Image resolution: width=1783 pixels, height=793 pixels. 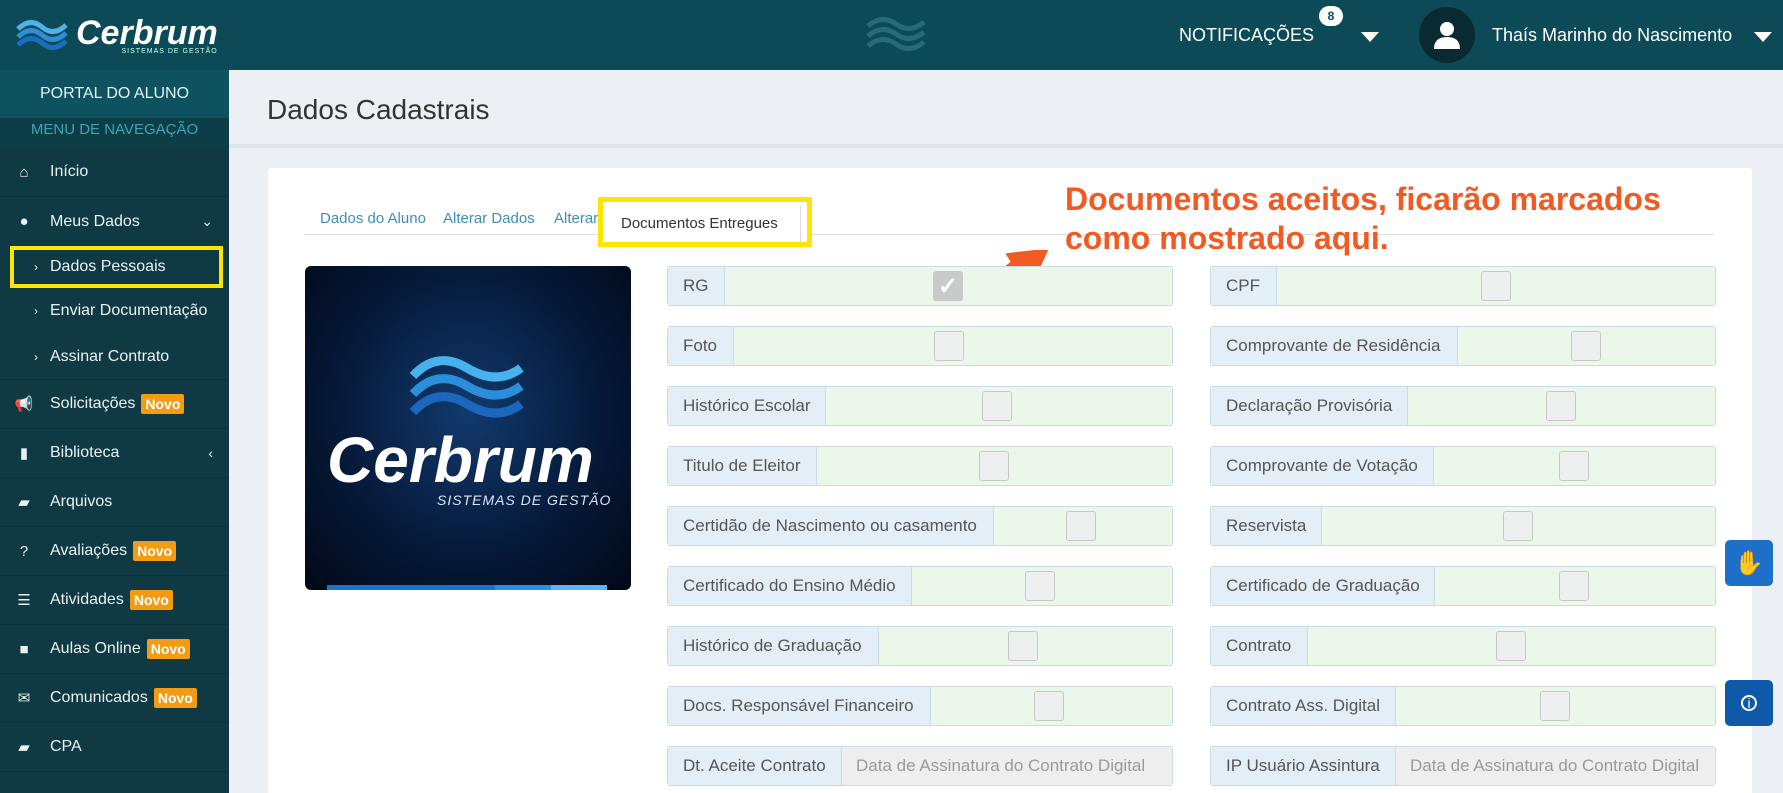 I want to click on sidebar-item-comunicados: ✉ Comunicados Novo, so click(x=114, y=698).